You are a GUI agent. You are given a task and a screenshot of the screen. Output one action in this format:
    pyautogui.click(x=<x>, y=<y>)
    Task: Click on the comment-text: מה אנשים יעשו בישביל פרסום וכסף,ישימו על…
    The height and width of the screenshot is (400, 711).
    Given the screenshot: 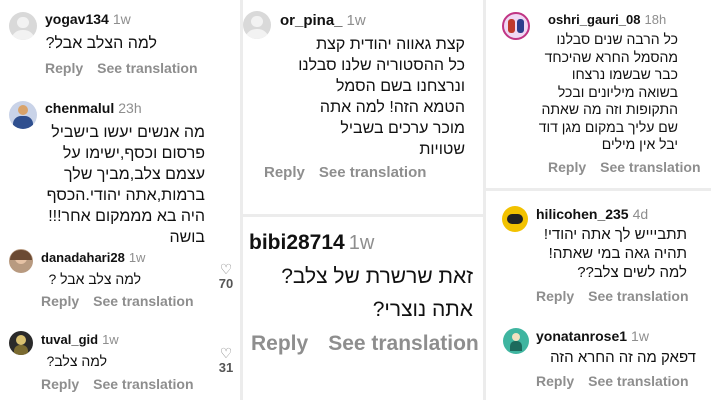 What is the action you would take?
    pyautogui.click(x=125, y=185)
    